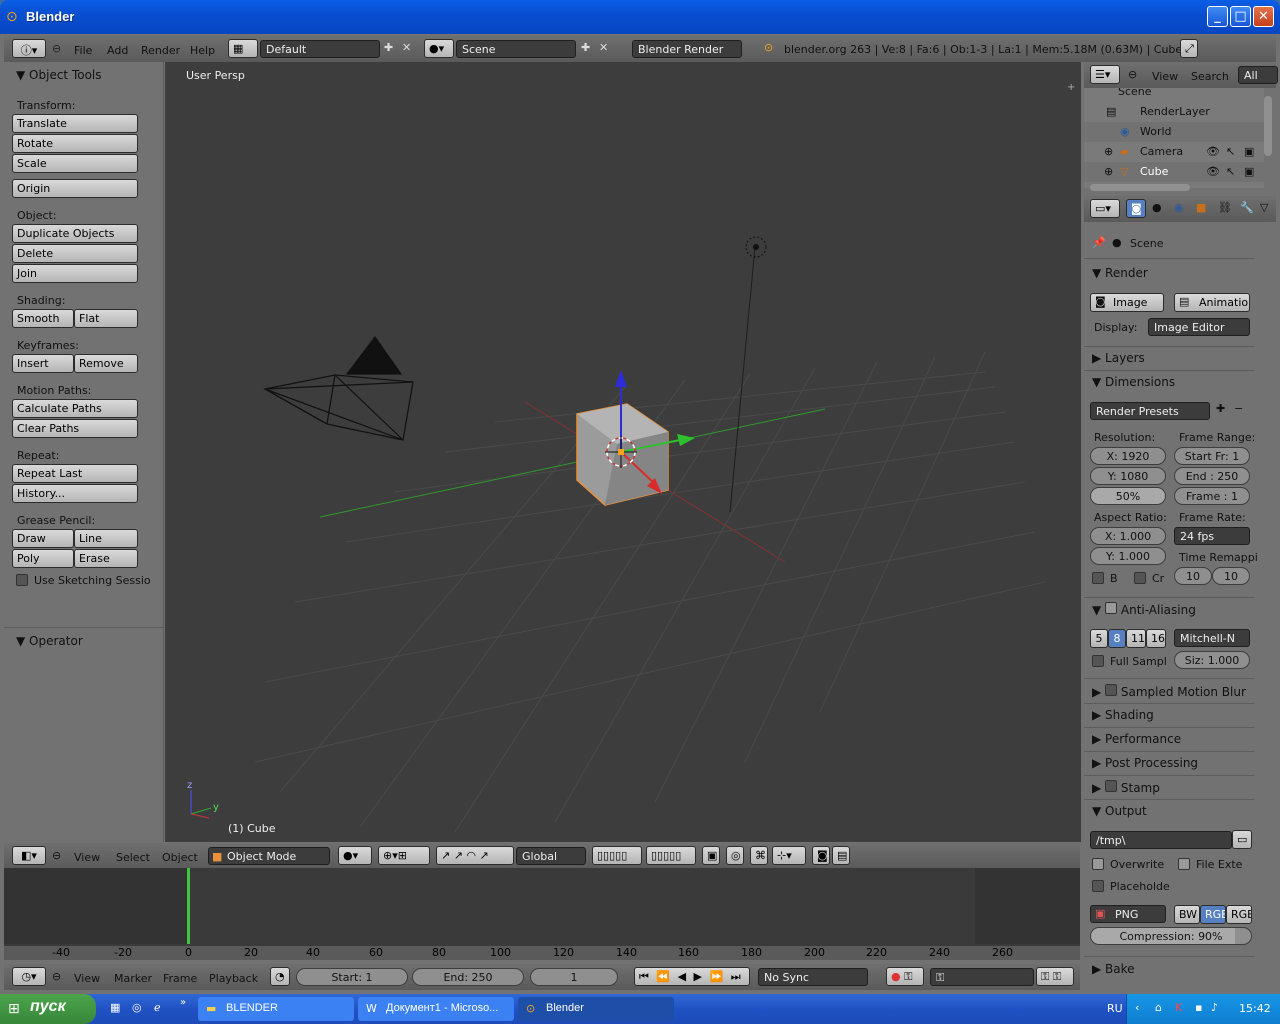 This screenshot has width=1280, height=1024. I want to click on snap-element-button: ⊹▾, so click(789, 855).